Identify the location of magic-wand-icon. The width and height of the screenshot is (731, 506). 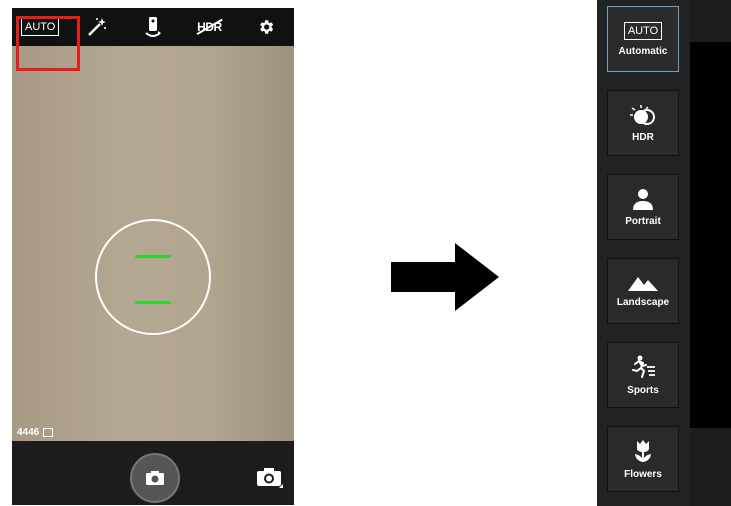
(96, 27).